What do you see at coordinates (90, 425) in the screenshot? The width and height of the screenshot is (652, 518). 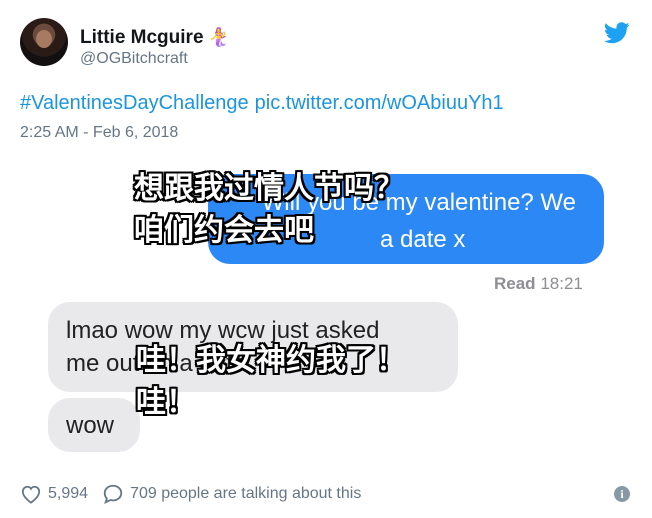 I see `received-message-2-text: wow` at bounding box center [90, 425].